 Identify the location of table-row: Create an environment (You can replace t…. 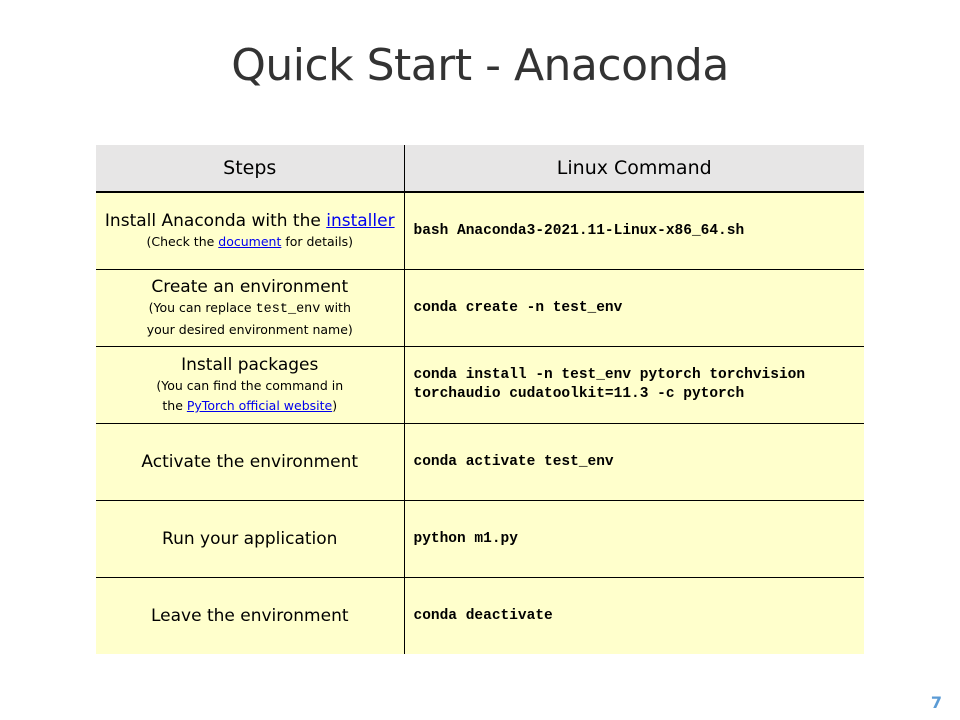
(480, 308).